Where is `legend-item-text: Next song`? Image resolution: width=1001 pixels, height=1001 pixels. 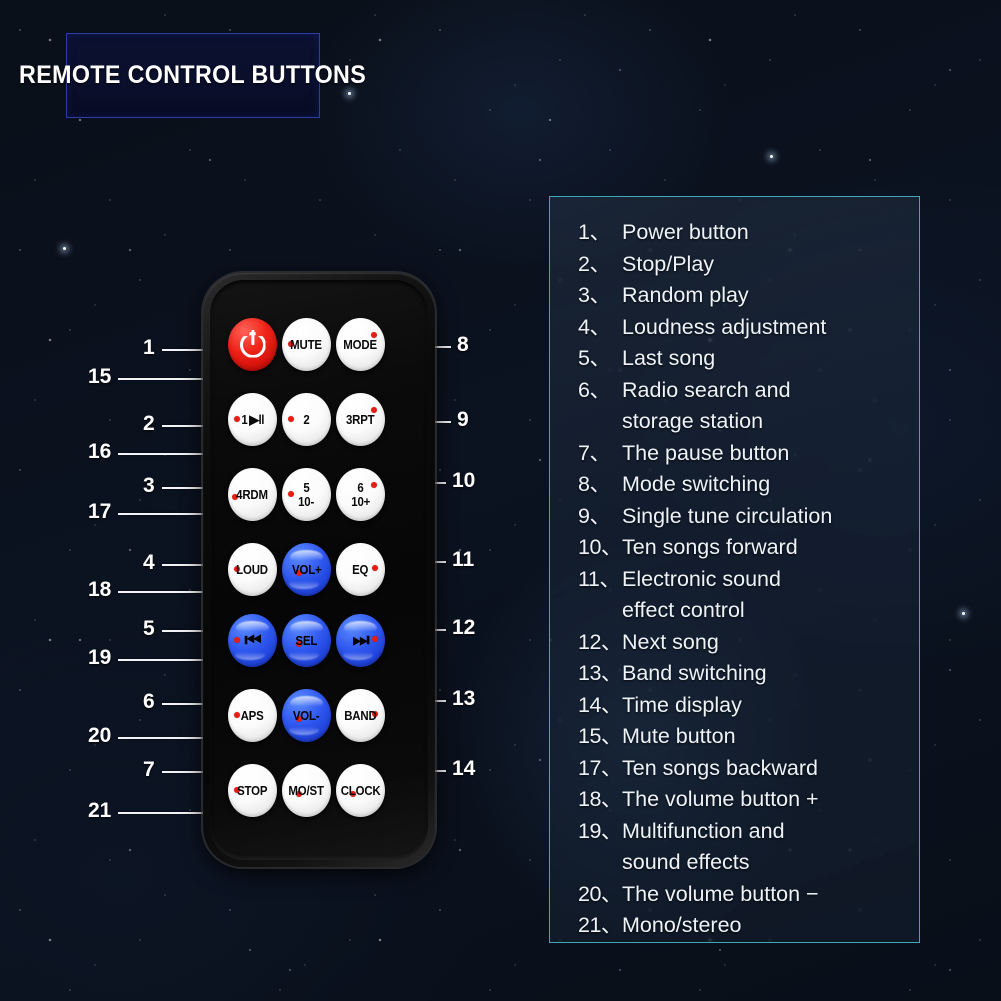 legend-item-text: Next song is located at coordinates (670, 641).